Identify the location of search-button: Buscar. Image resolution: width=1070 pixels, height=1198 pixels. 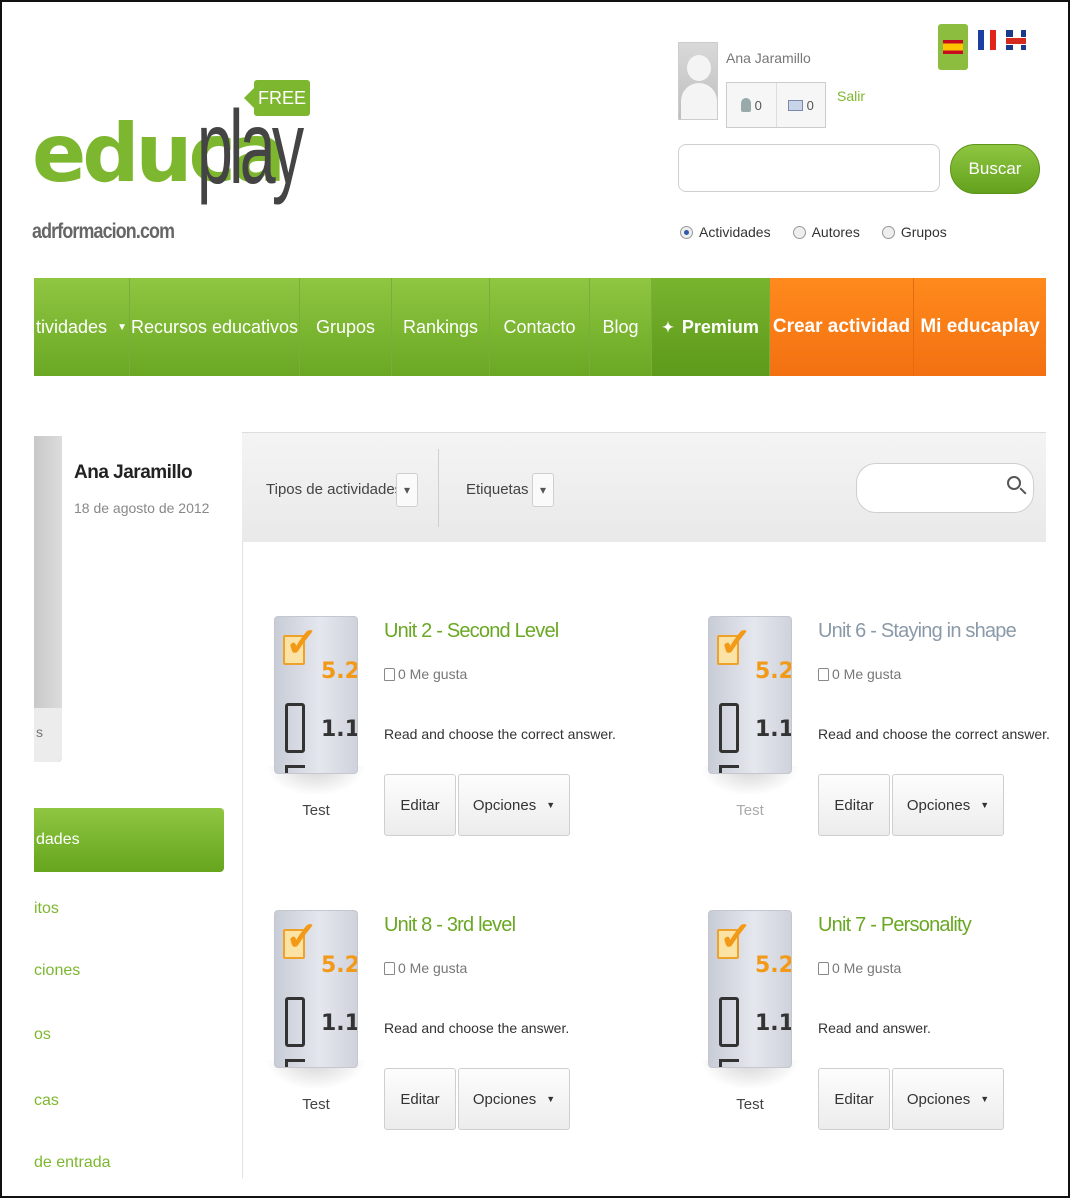
(995, 169).